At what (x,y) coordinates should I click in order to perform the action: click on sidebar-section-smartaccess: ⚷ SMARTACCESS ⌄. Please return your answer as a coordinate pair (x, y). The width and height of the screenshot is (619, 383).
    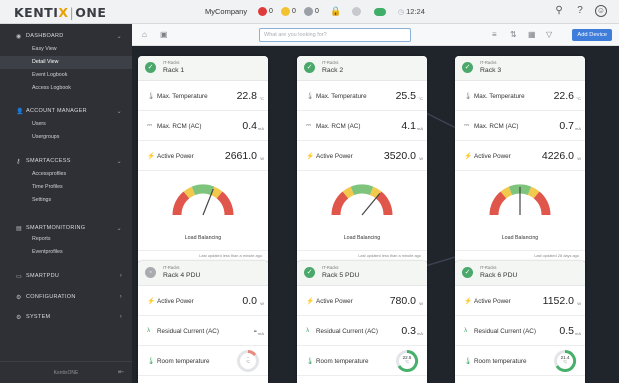
    Looking at the image, I should click on (66, 161).